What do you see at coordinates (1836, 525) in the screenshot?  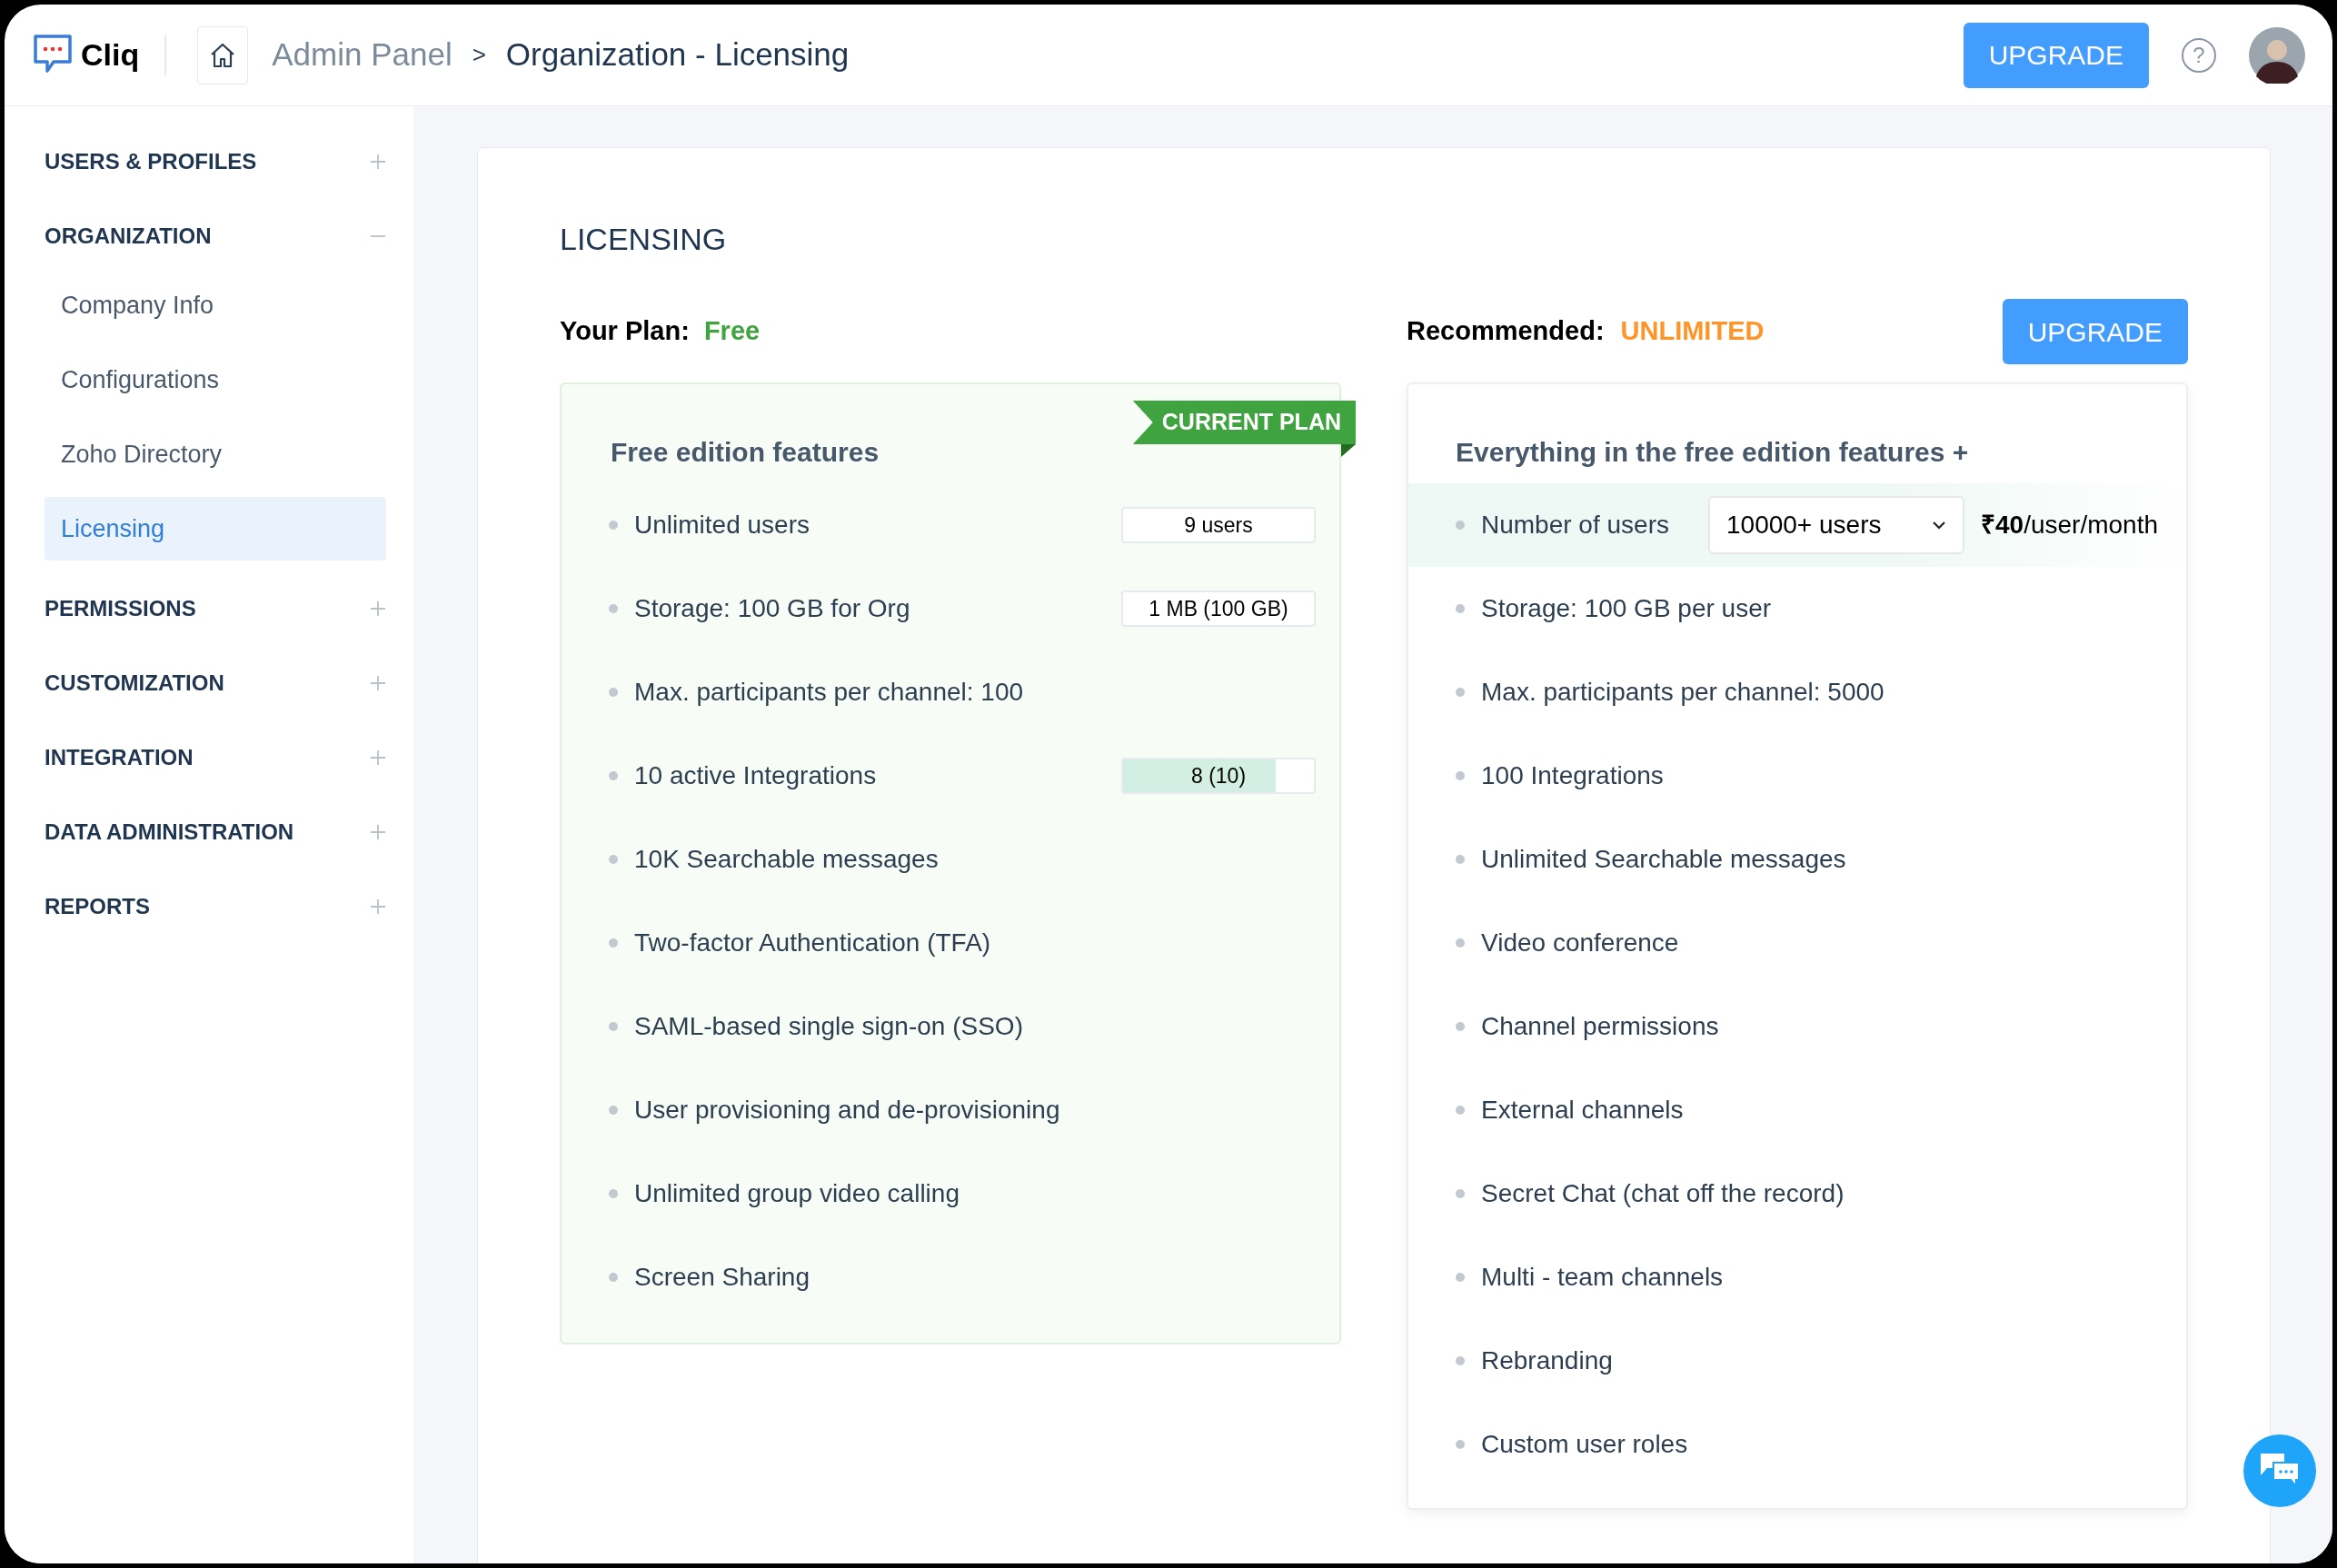 I see `users-dropdown: 10000+ users` at bounding box center [1836, 525].